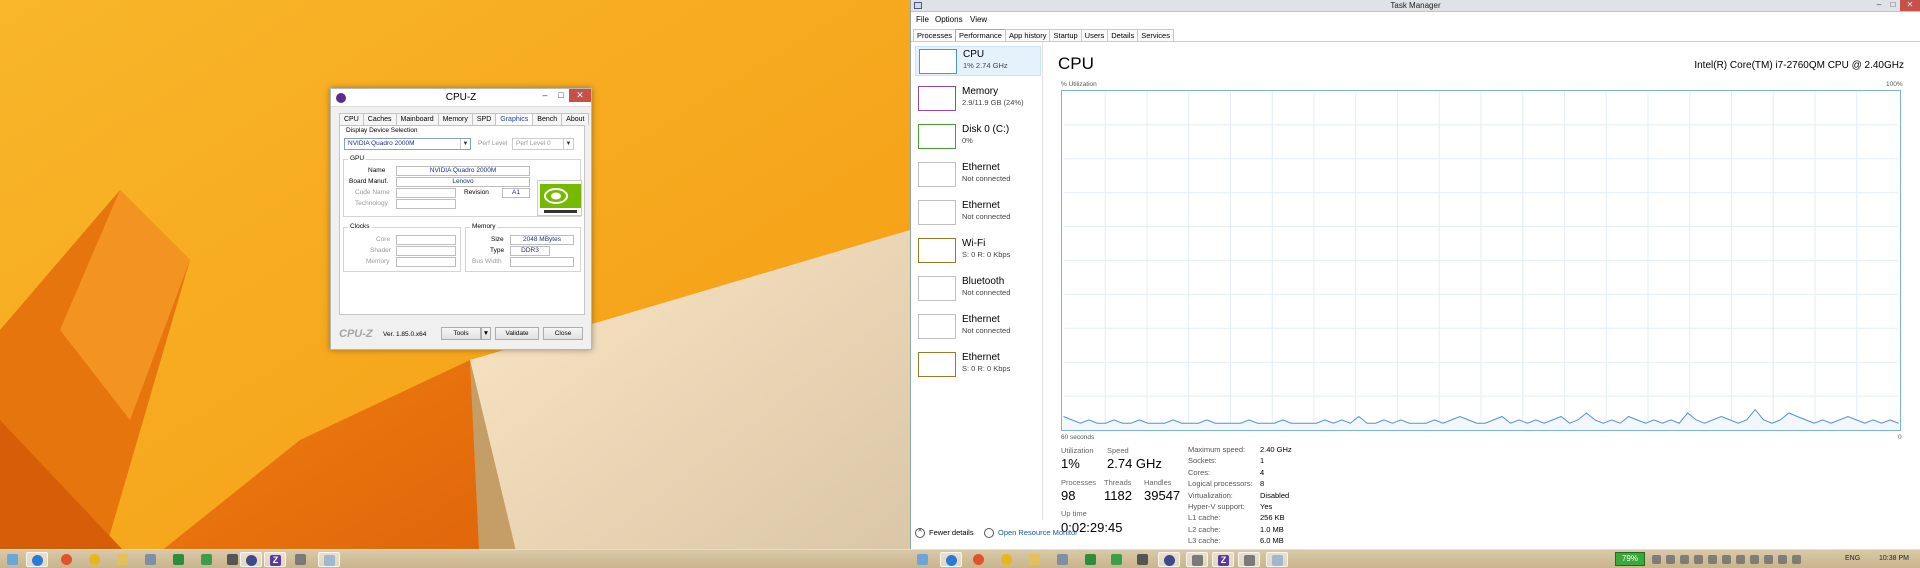 This screenshot has width=1920, height=568. I want to click on tab-app-history: App history, so click(1027, 35).